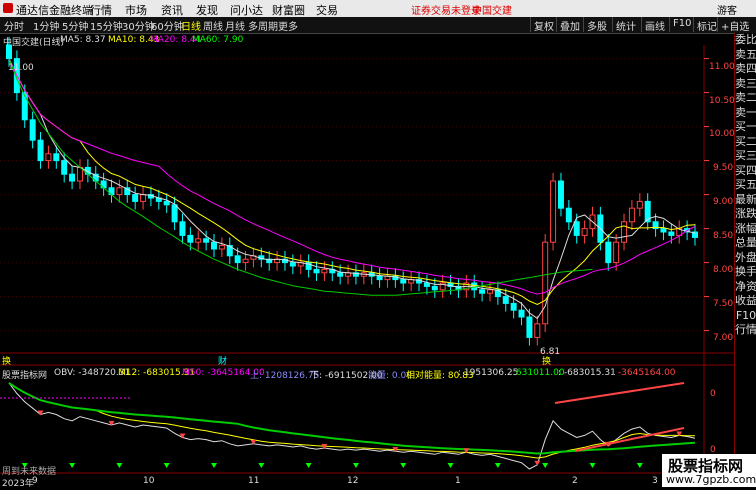 This screenshot has width=756, height=490. What do you see at coordinates (745, 142) in the screenshot?
I see `side-buy2: 买二` at bounding box center [745, 142].